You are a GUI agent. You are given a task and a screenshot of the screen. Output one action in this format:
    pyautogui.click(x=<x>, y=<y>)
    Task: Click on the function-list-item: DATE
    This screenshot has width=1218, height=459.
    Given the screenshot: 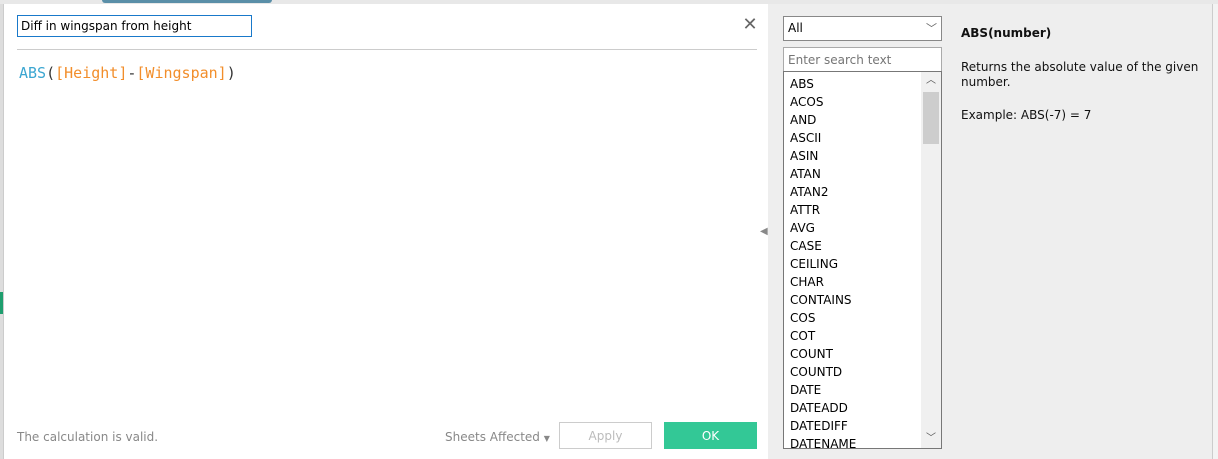 What is the action you would take?
    pyautogui.click(x=853, y=390)
    